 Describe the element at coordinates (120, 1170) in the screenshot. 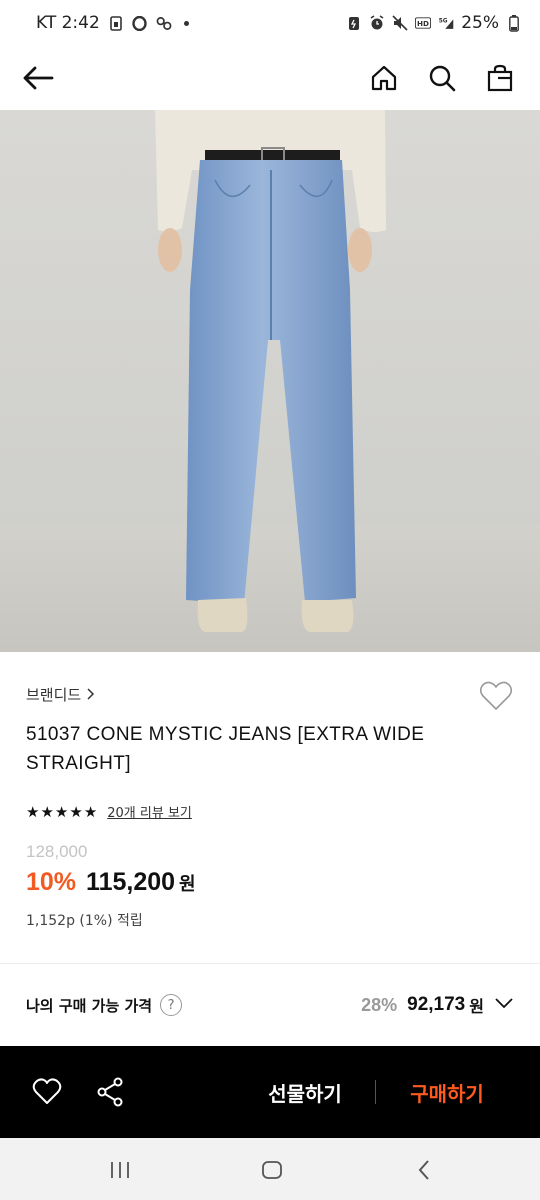

I see `recent-apps-icon` at that location.